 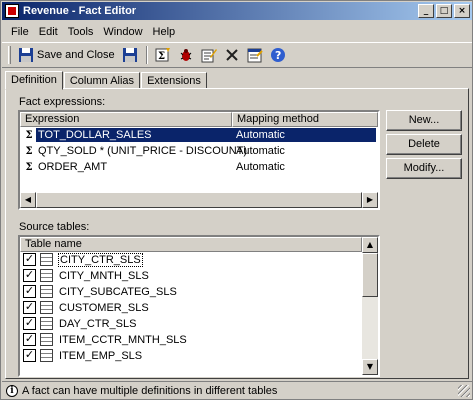 I want to click on table-name: ITEM_EMP_SLS, so click(x=101, y=355).